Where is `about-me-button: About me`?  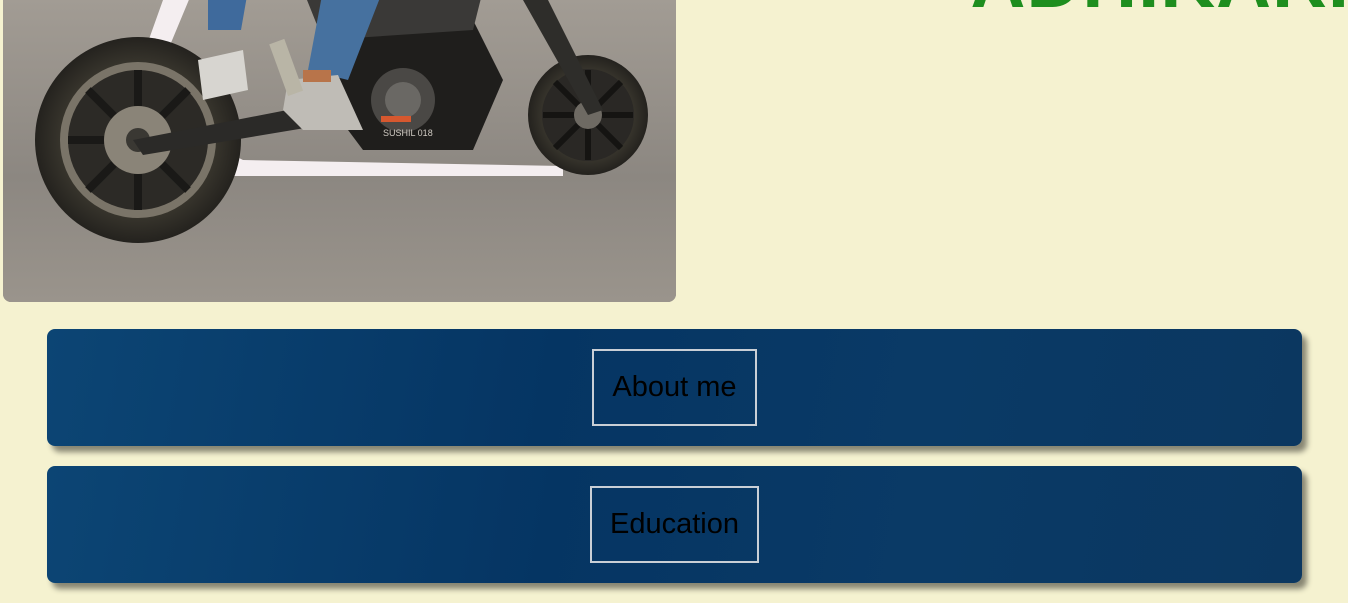 about-me-button: About me is located at coordinates (674, 387).